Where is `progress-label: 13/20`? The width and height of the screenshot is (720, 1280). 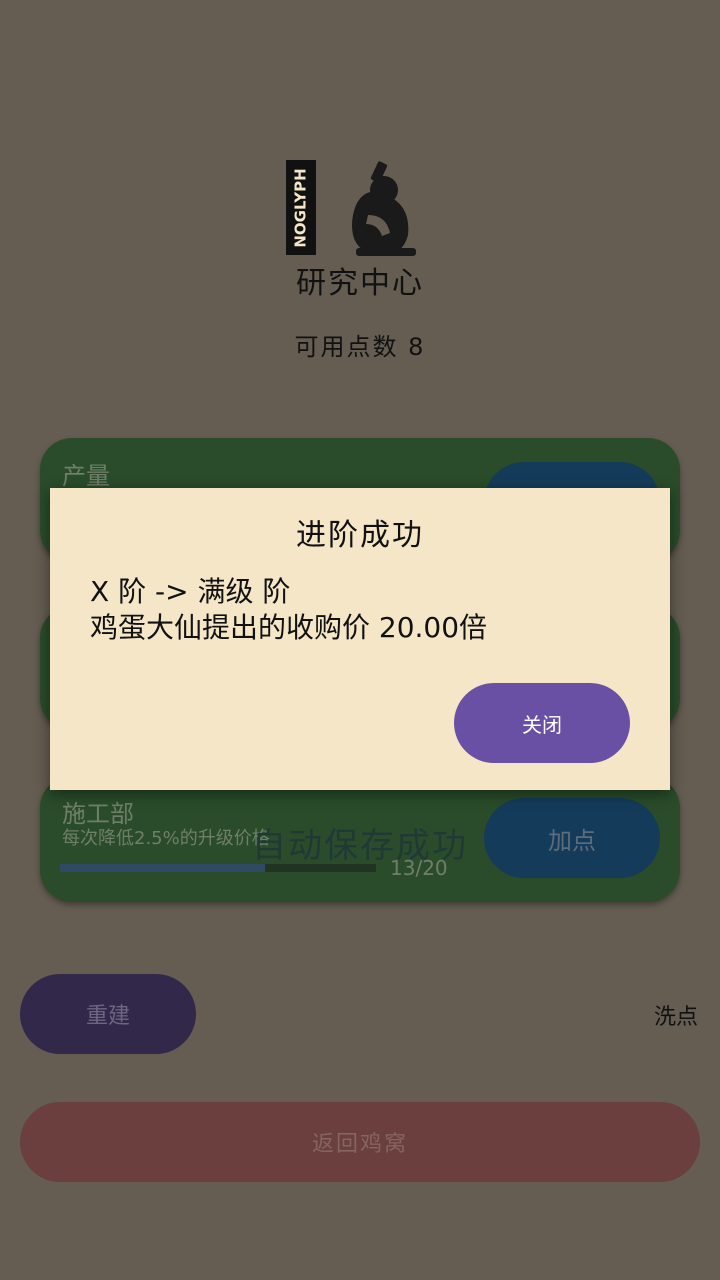 progress-label: 13/20 is located at coordinates (419, 868).